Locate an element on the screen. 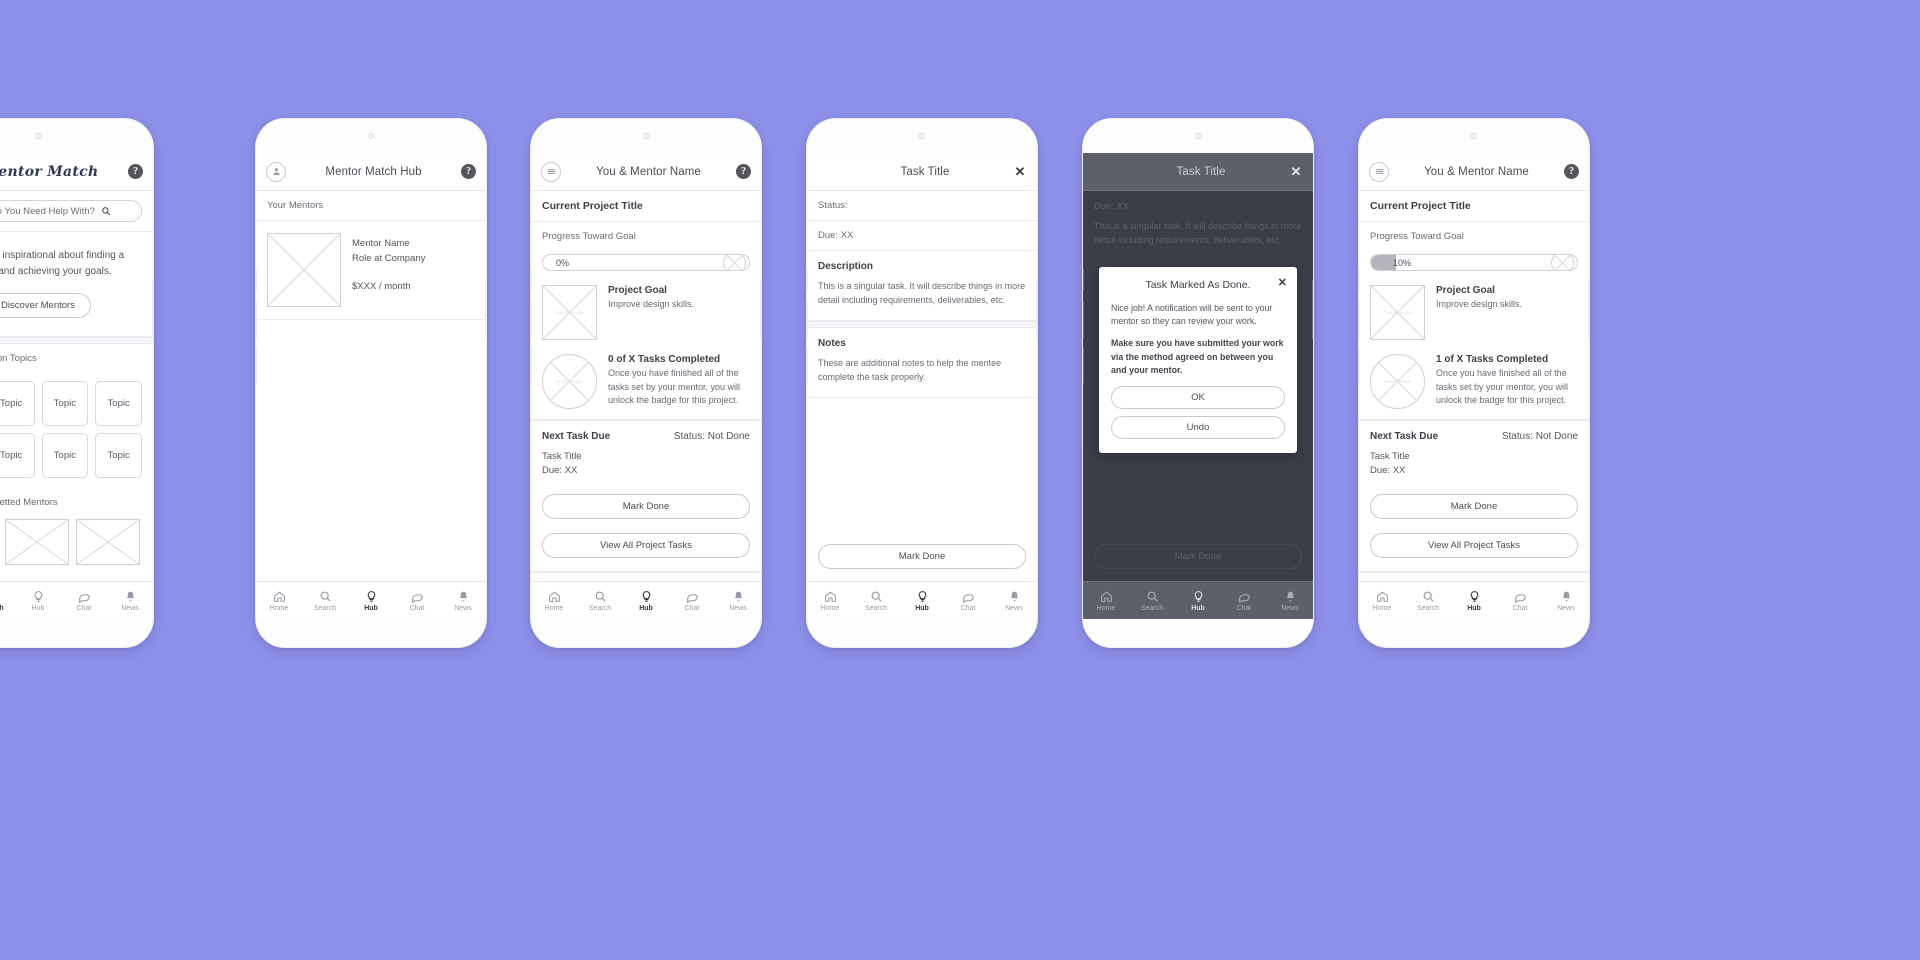  ok-button: OK is located at coordinates (1198, 397).